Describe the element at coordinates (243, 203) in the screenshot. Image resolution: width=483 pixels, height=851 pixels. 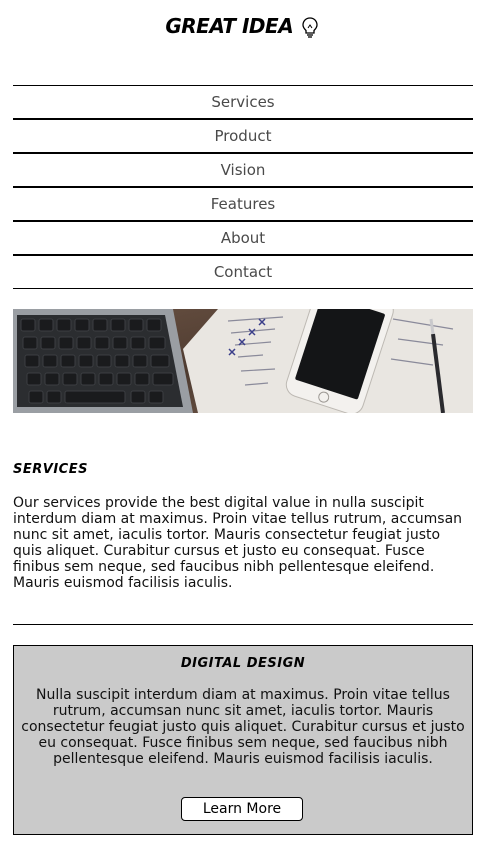
I see `nav-item-features: Features` at that location.